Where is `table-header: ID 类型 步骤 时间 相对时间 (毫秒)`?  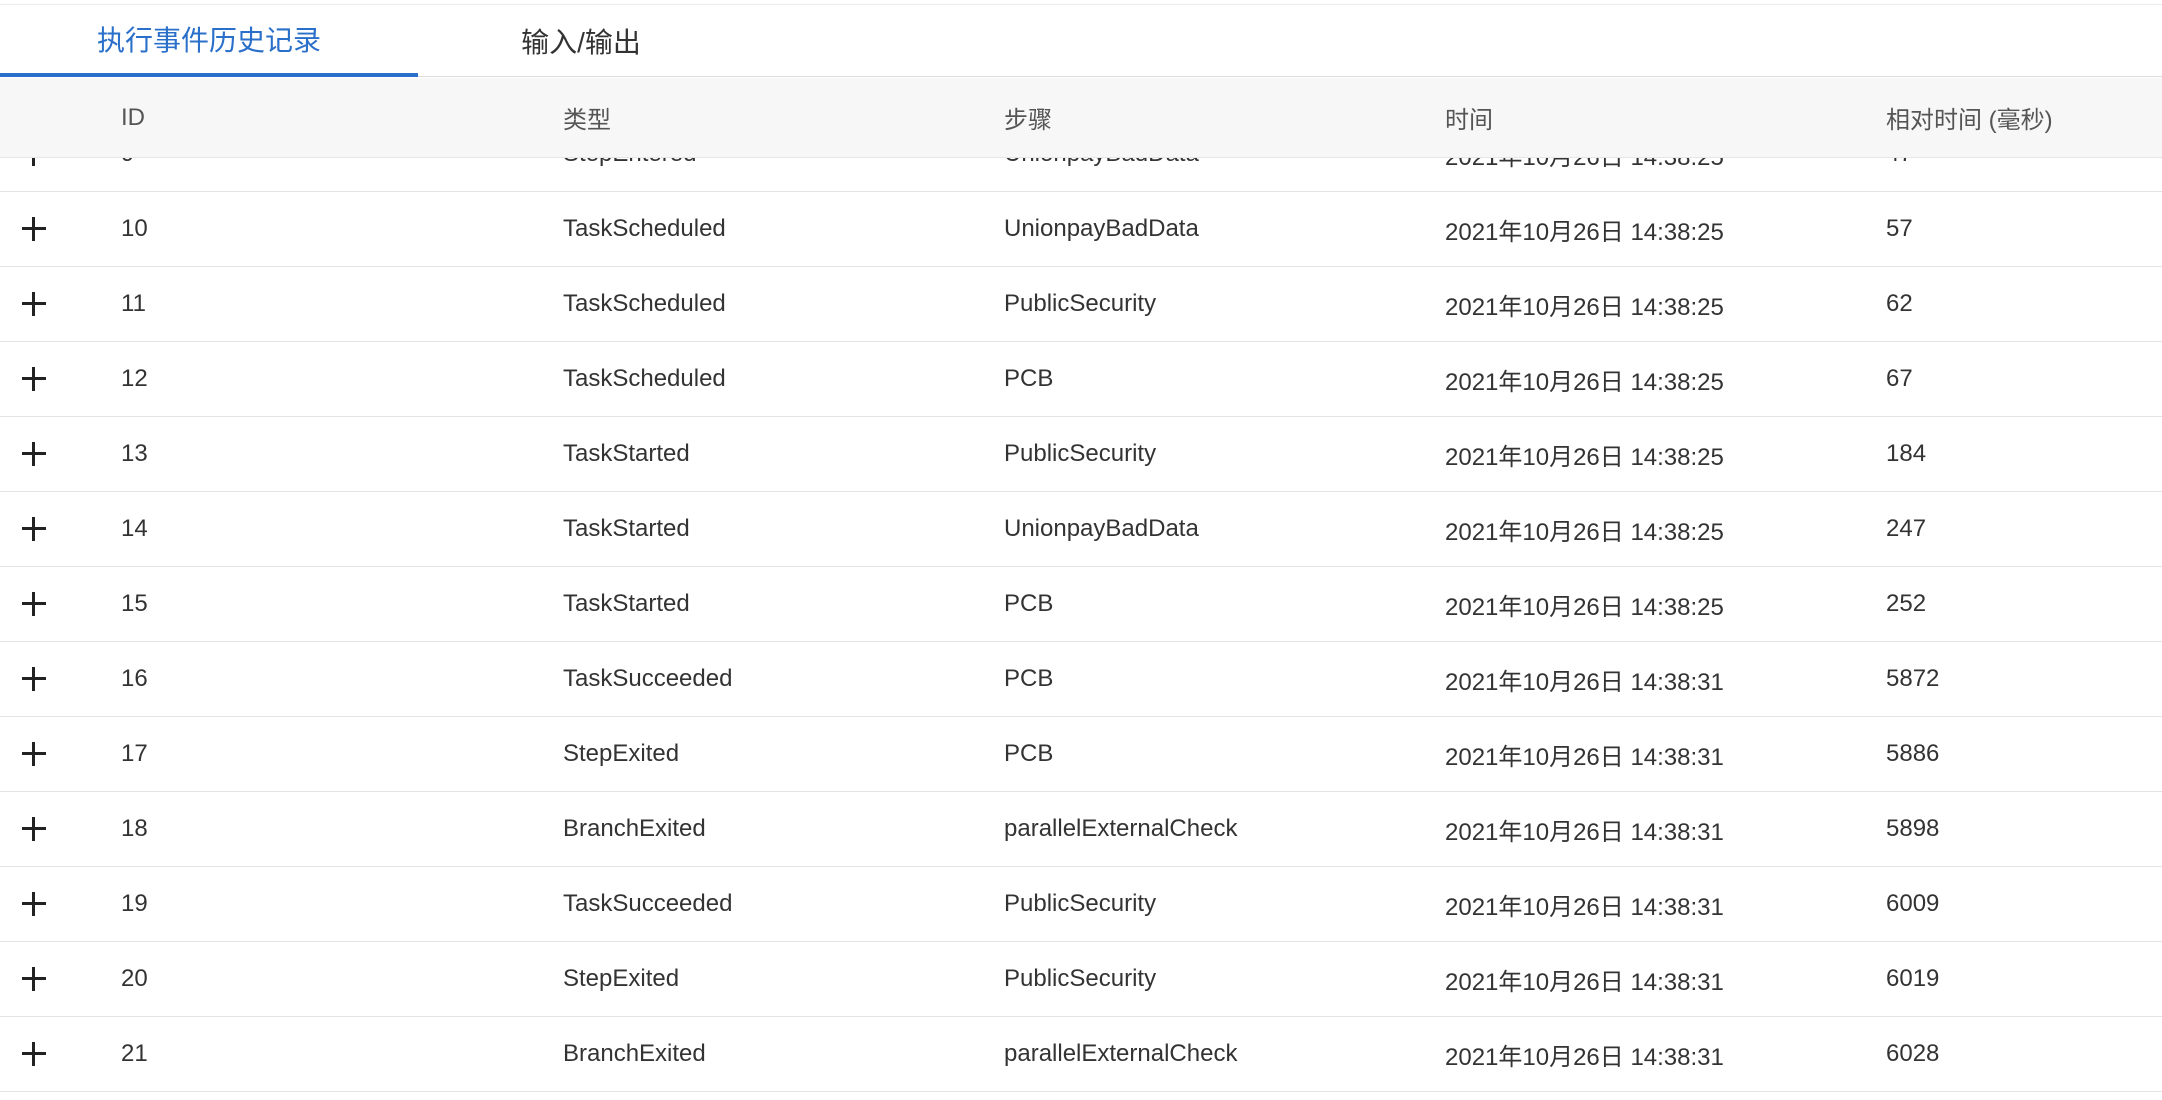 table-header: ID 类型 步骤 时间 相对时间 (毫秒) is located at coordinates (1081, 118).